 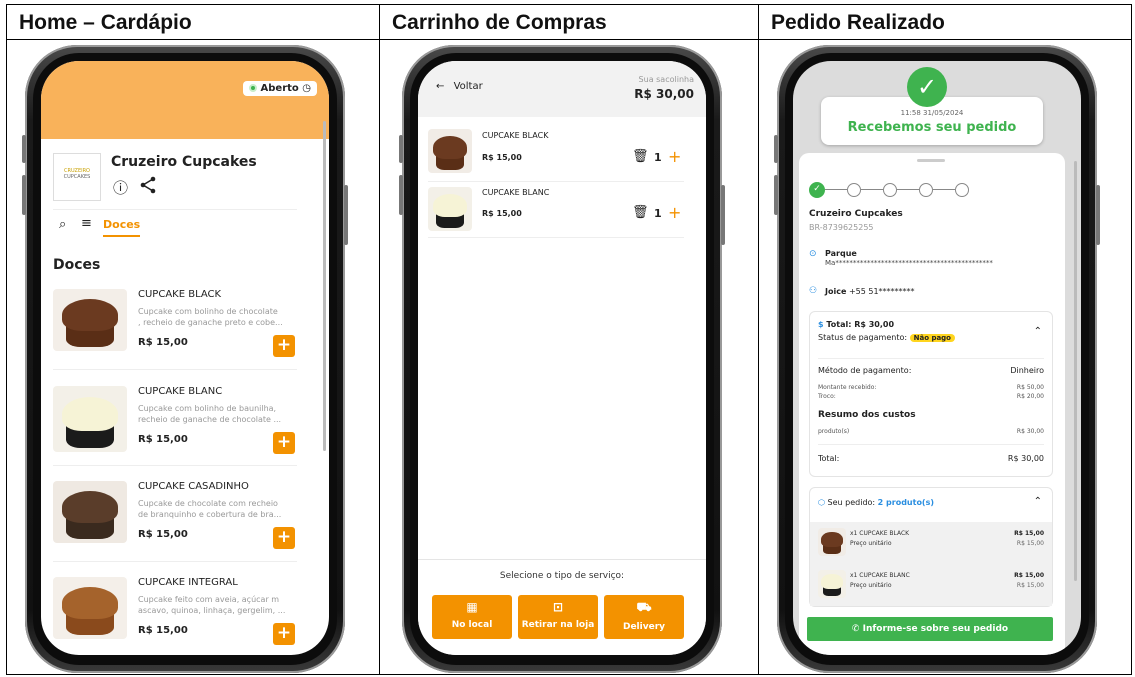 I want to click on box-icon: ⬡, so click(x=821, y=502).